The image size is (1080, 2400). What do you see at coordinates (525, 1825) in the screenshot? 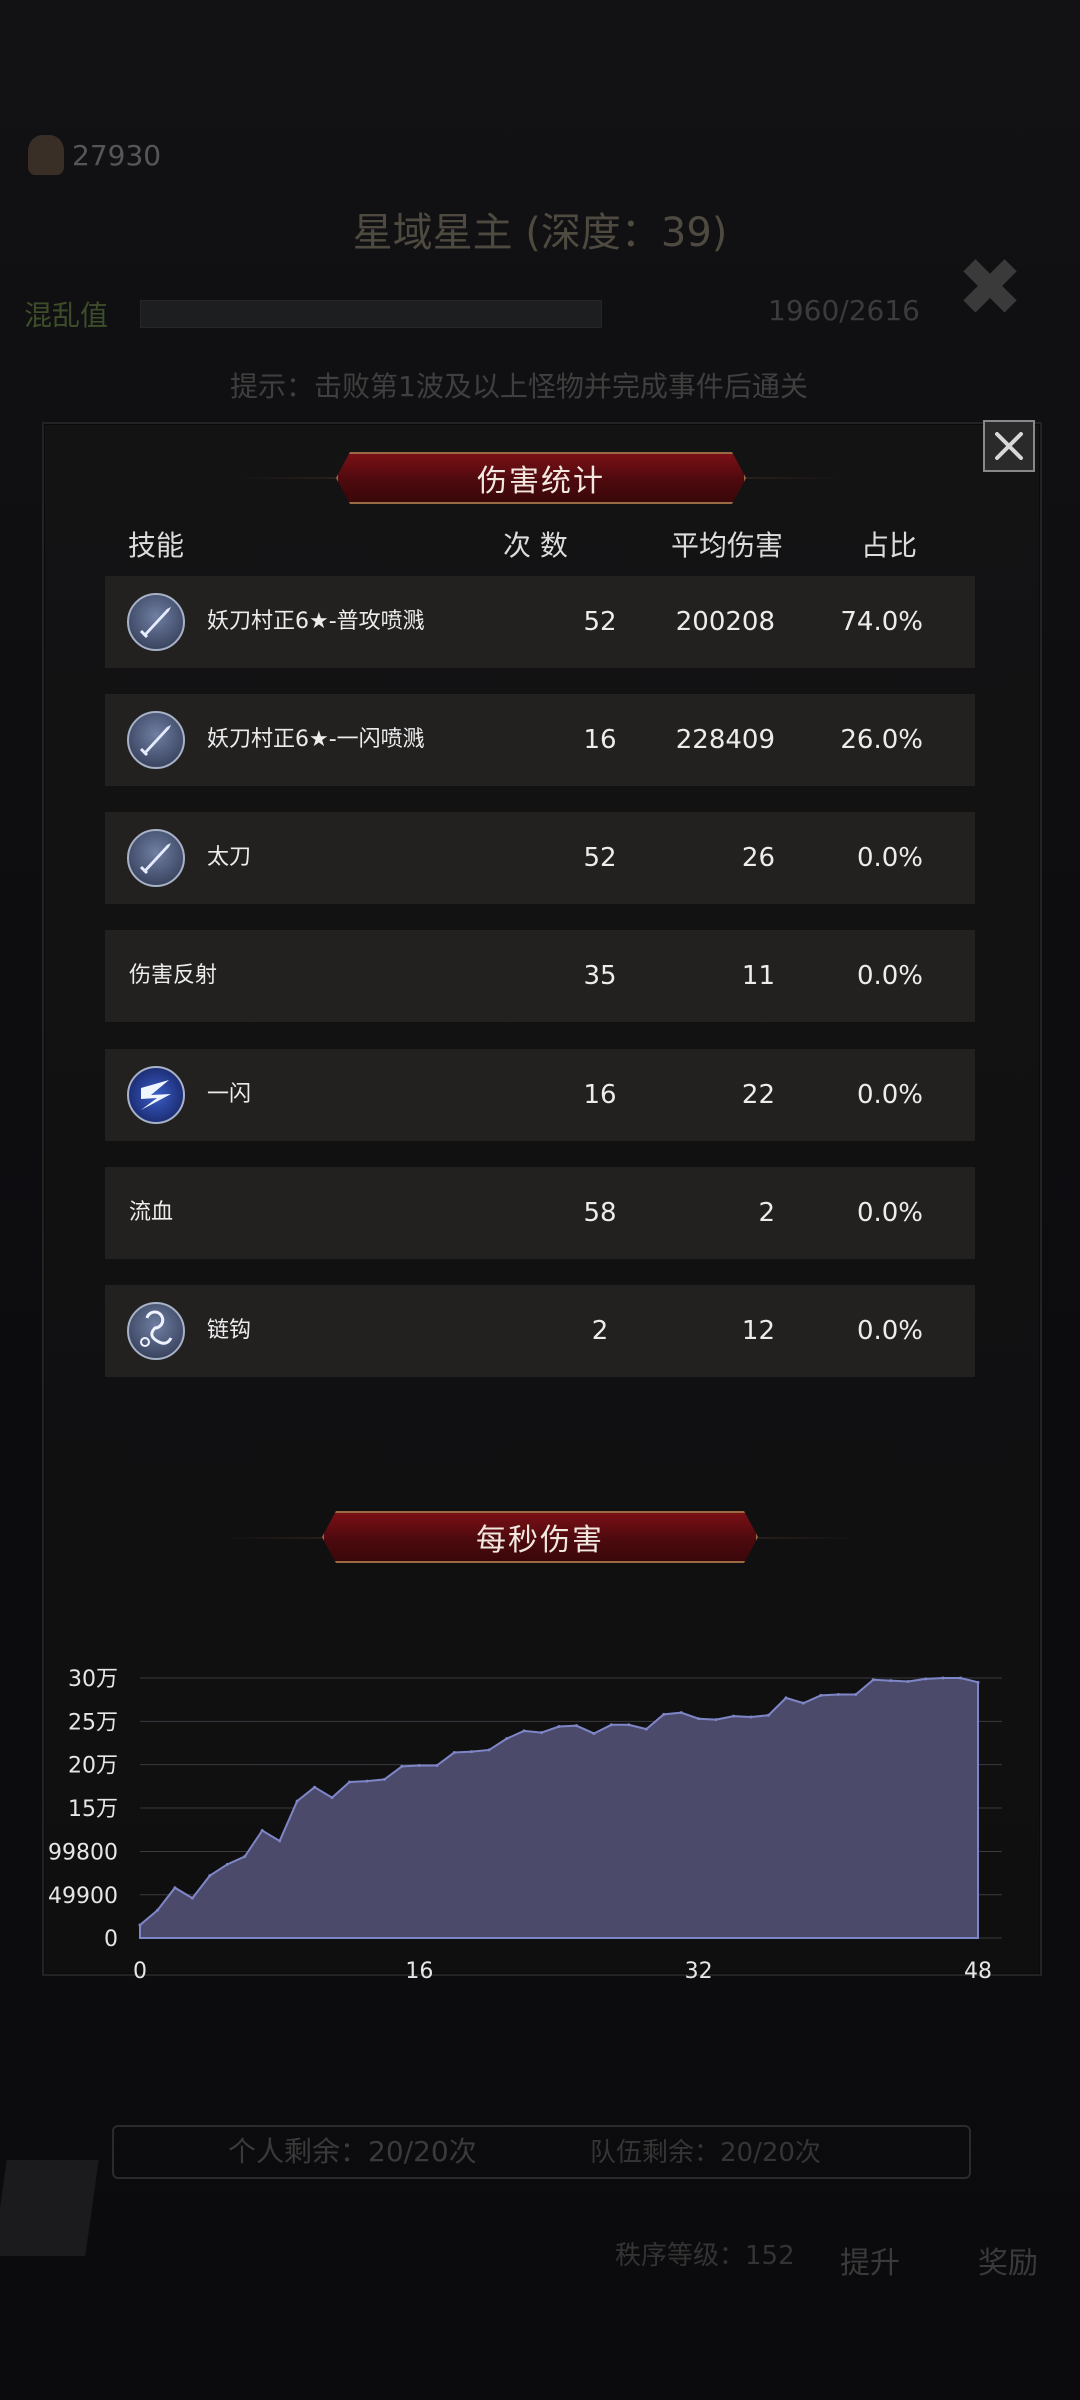
I see `dps-chart: 0 49900 99800 15万 20万 25万 30万 0 16 32 48` at bounding box center [525, 1825].